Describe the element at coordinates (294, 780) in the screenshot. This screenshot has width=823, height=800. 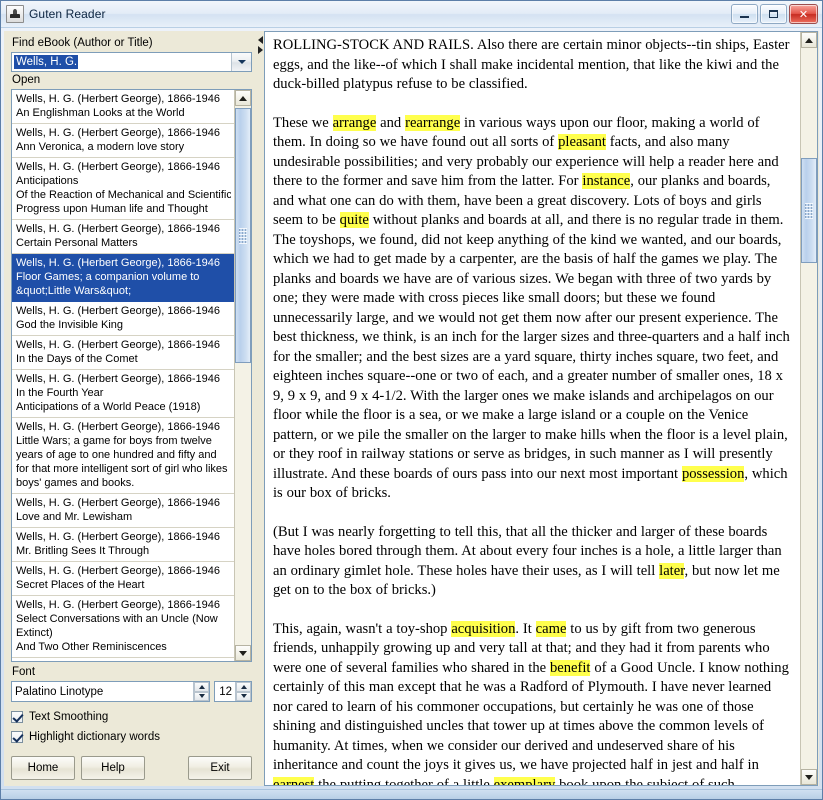
I see `highlighted-word: earnest` at that location.